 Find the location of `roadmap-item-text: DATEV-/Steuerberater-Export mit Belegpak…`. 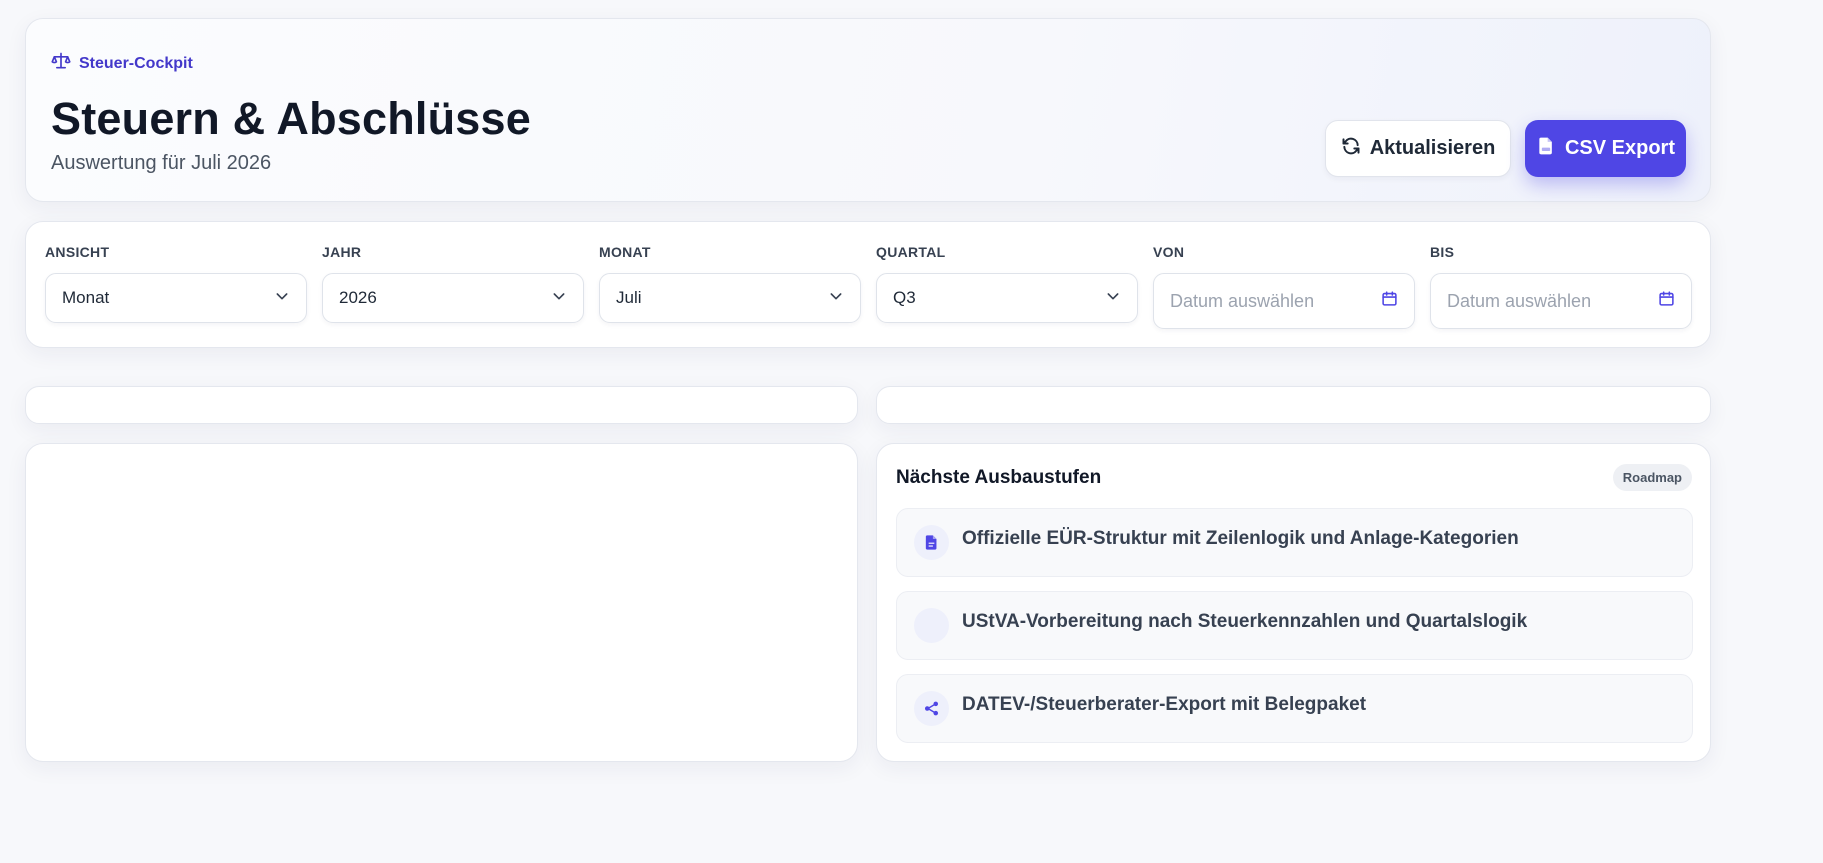

roadmap-item-text: DATEV-/Steuerberater-Export mit Belegpak… is located at coordinates (1164, 704).